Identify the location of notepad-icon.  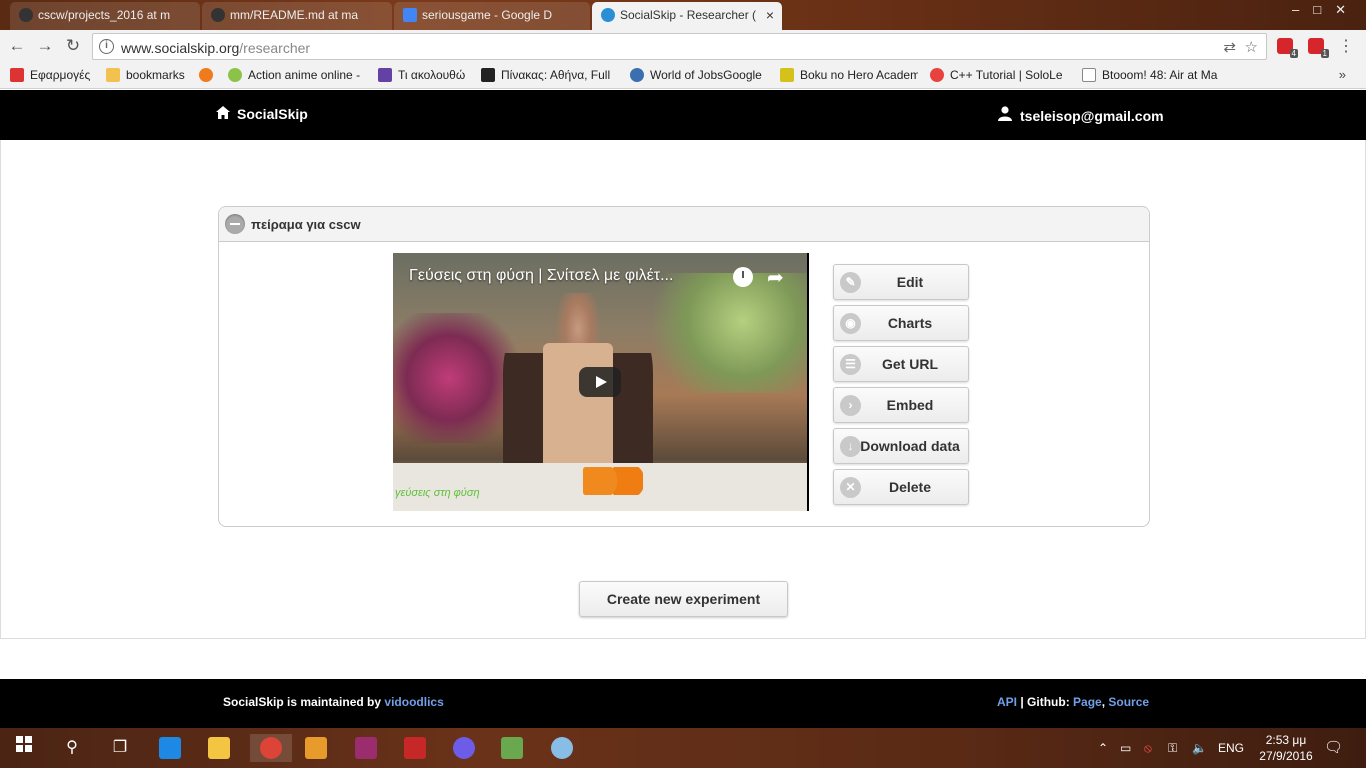
(512, 748).